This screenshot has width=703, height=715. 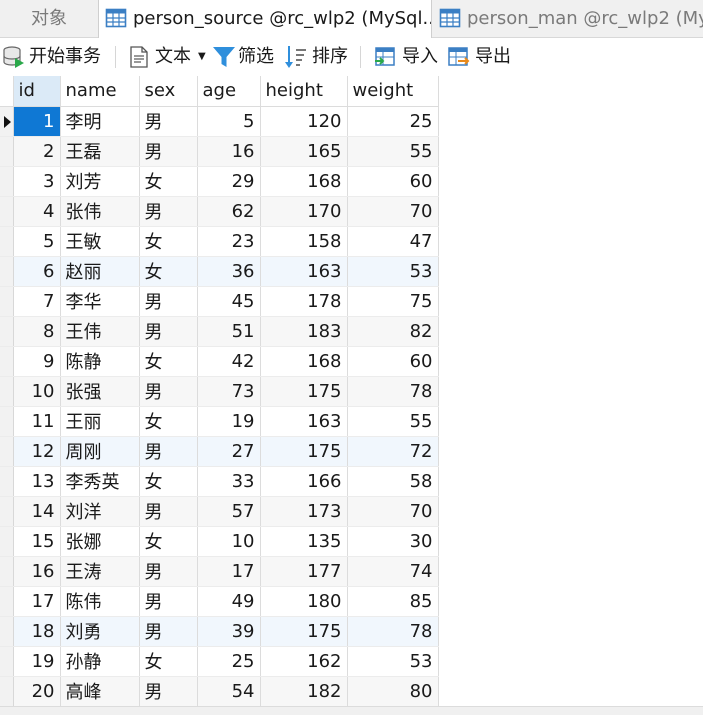 What do you see at coordinates (37, 211) in the screenshot?
I see `cell-id: 4` at bounding box center [37, 211].